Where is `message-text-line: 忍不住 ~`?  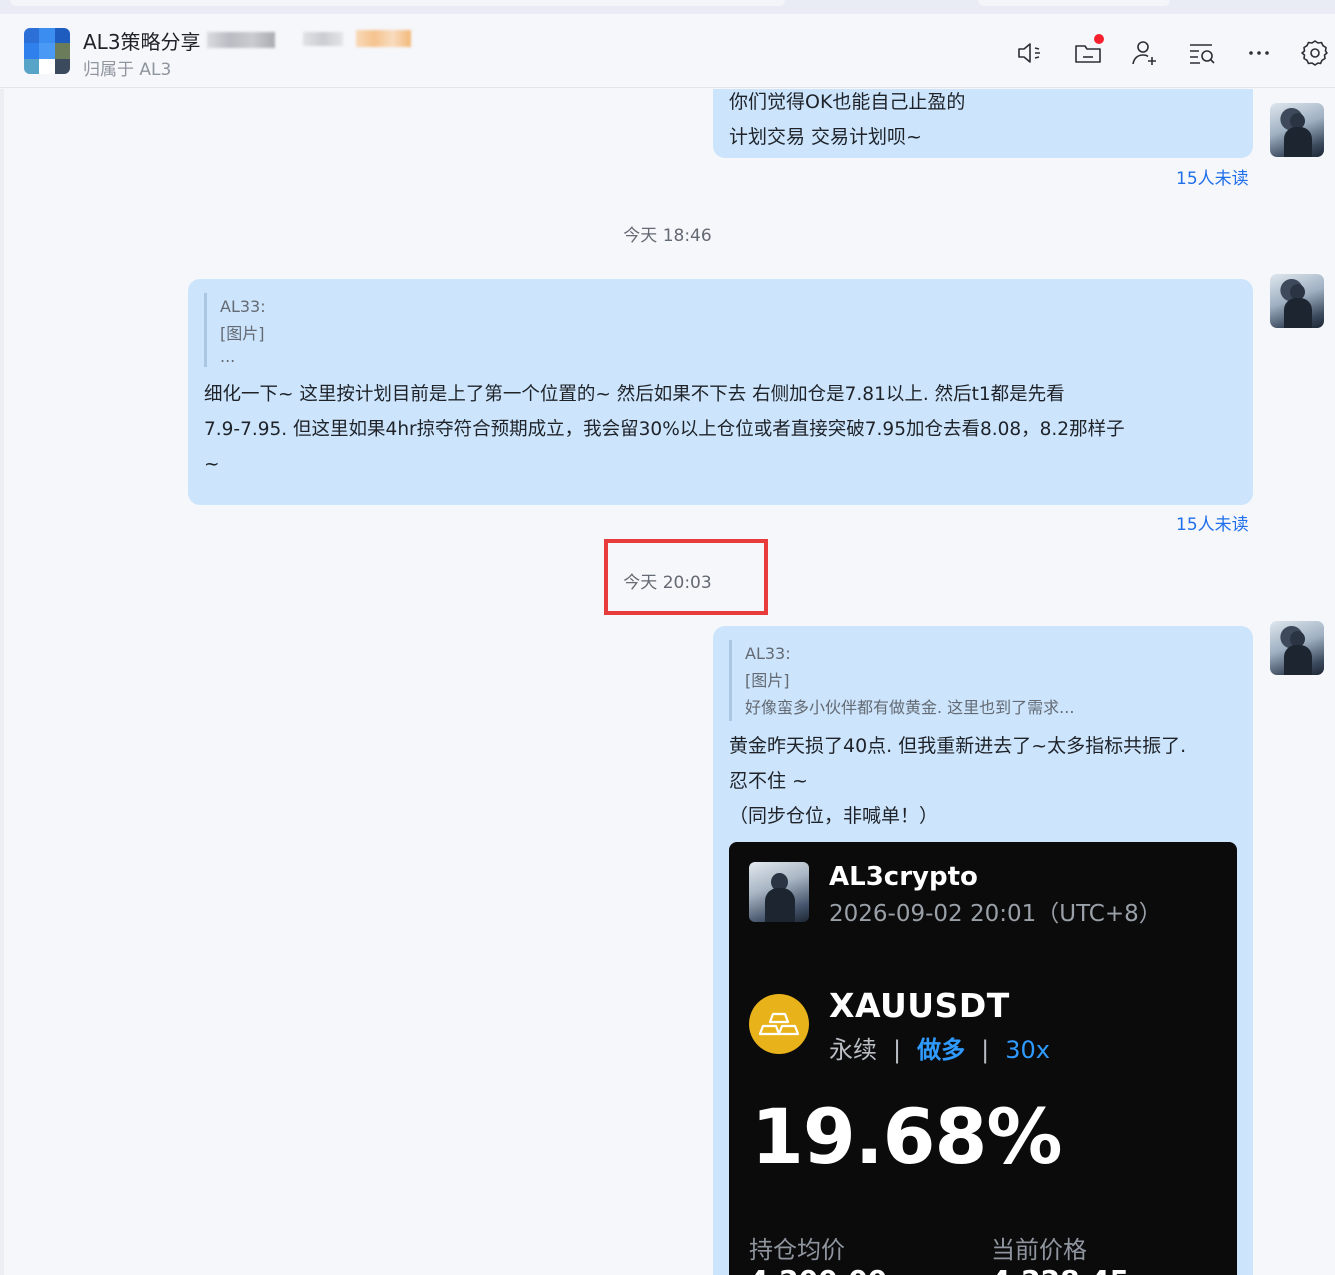 message-text-line: 忍不住 ~ is located at coordinates (768, 781).